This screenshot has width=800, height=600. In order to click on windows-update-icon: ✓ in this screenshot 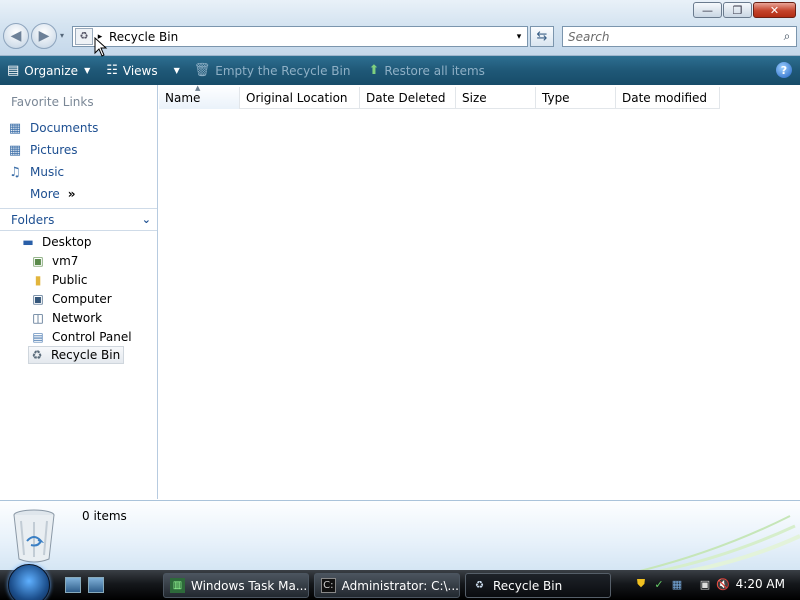, I will do `click(659, 584)`.